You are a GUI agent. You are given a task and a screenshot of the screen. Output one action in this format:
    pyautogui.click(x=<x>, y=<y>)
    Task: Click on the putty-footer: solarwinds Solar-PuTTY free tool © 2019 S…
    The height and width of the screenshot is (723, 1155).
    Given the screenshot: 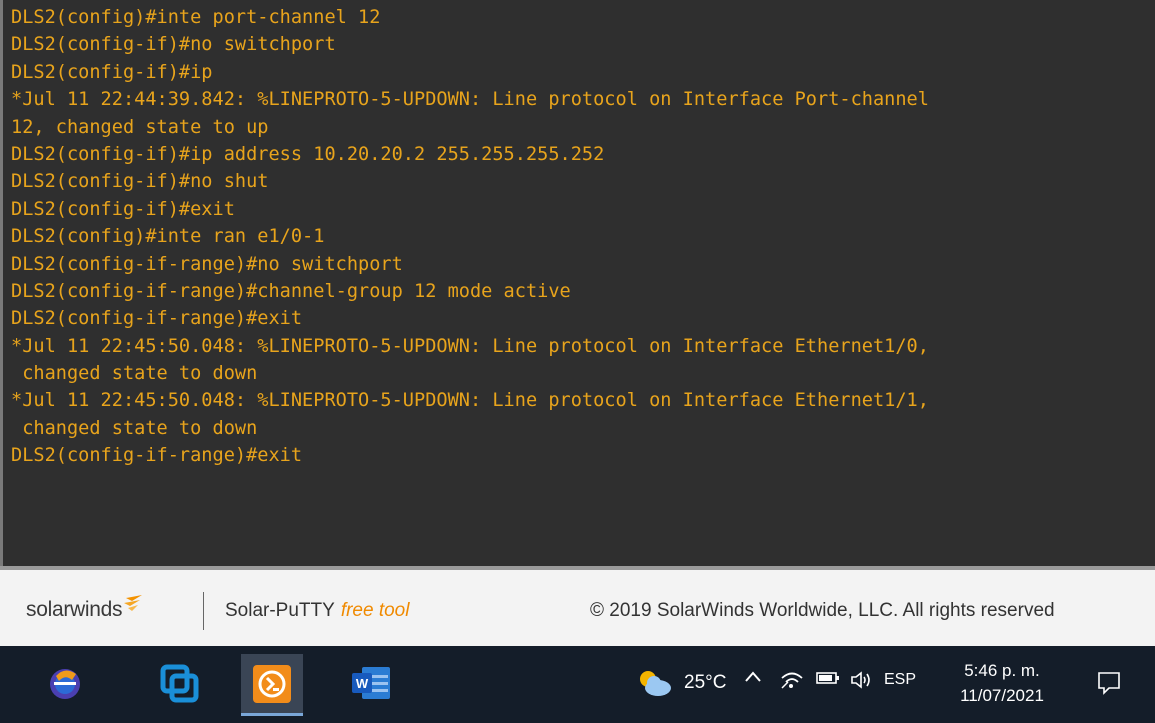 What is the action you would take?
    pyautogui.click(x=577, y=606)
    